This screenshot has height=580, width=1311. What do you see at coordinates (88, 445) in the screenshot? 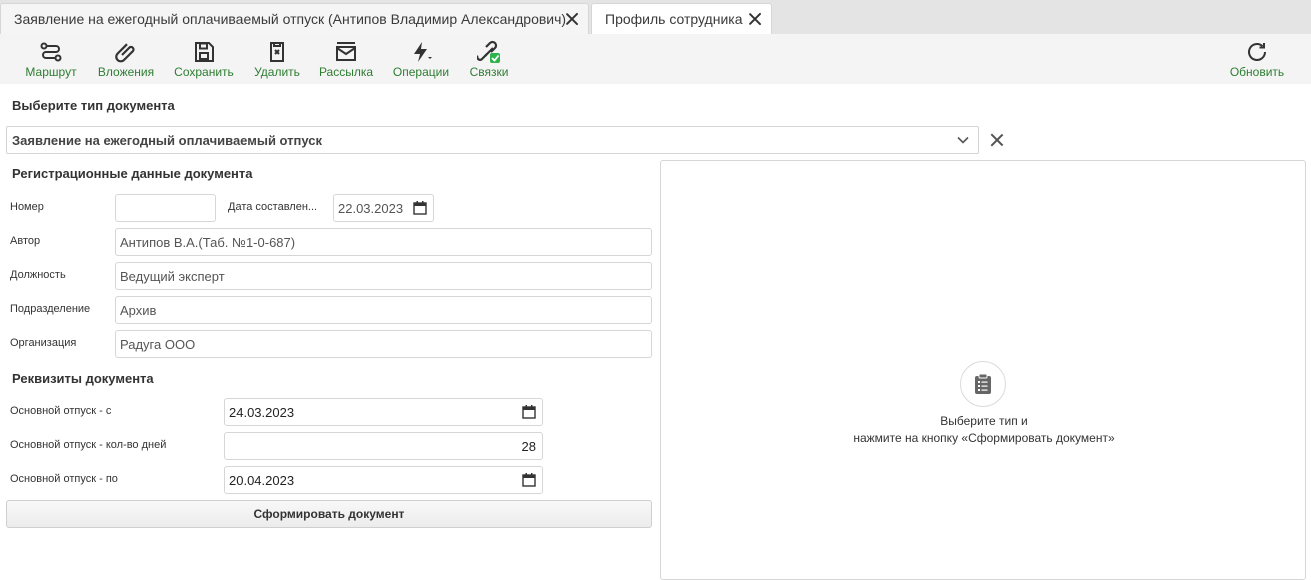
I see `vacation-days-label: Основной отпуск - кол-во дней` at bounding box center [88, 445].